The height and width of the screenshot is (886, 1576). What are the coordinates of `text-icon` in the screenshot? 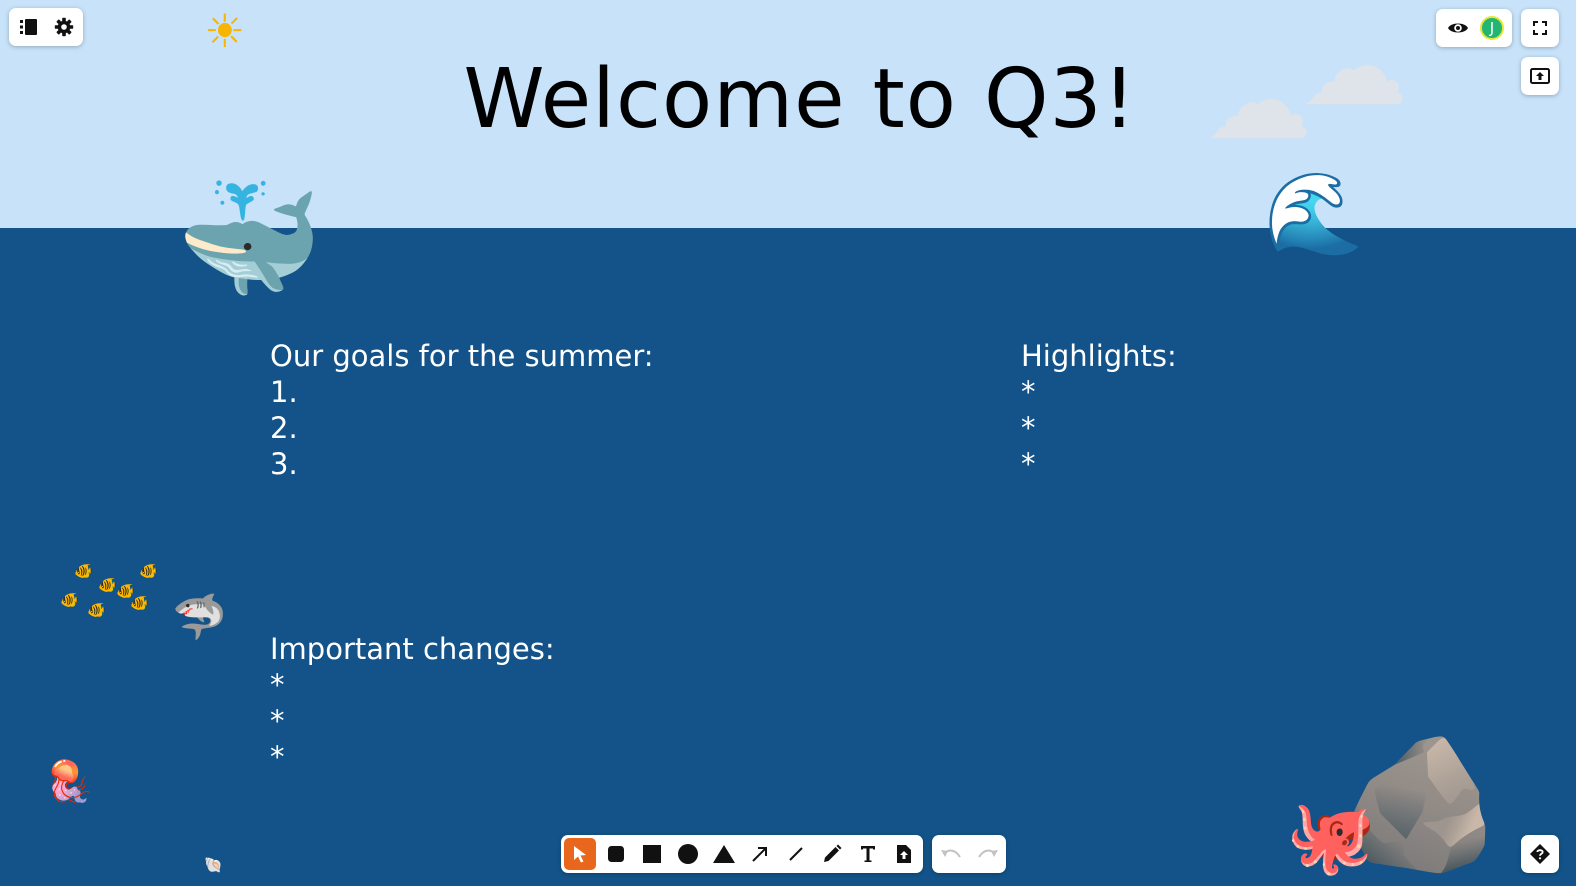 It's located at (868, 854).